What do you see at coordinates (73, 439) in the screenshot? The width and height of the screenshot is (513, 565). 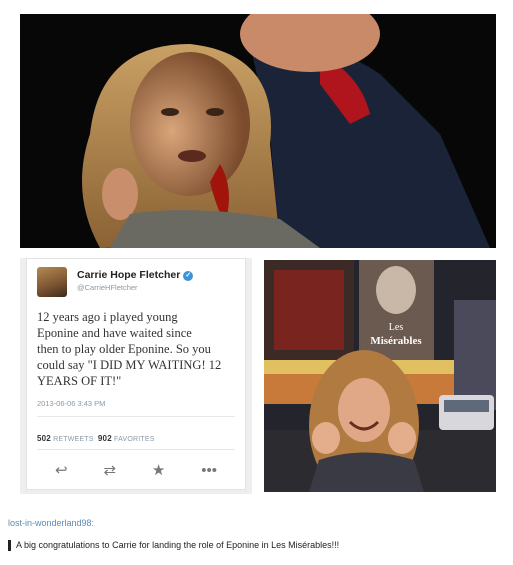 I see `retweet-label: RETWEETS` at bounding box center [73, 439].